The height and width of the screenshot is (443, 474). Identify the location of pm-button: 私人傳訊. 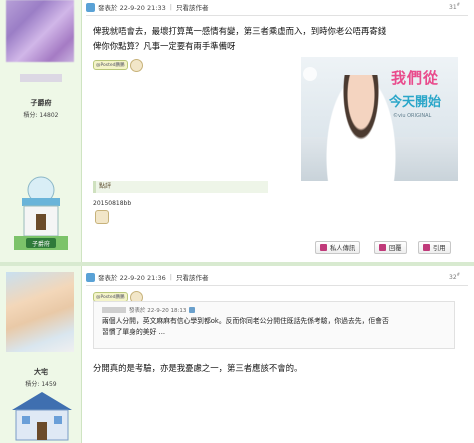
(338, 247).